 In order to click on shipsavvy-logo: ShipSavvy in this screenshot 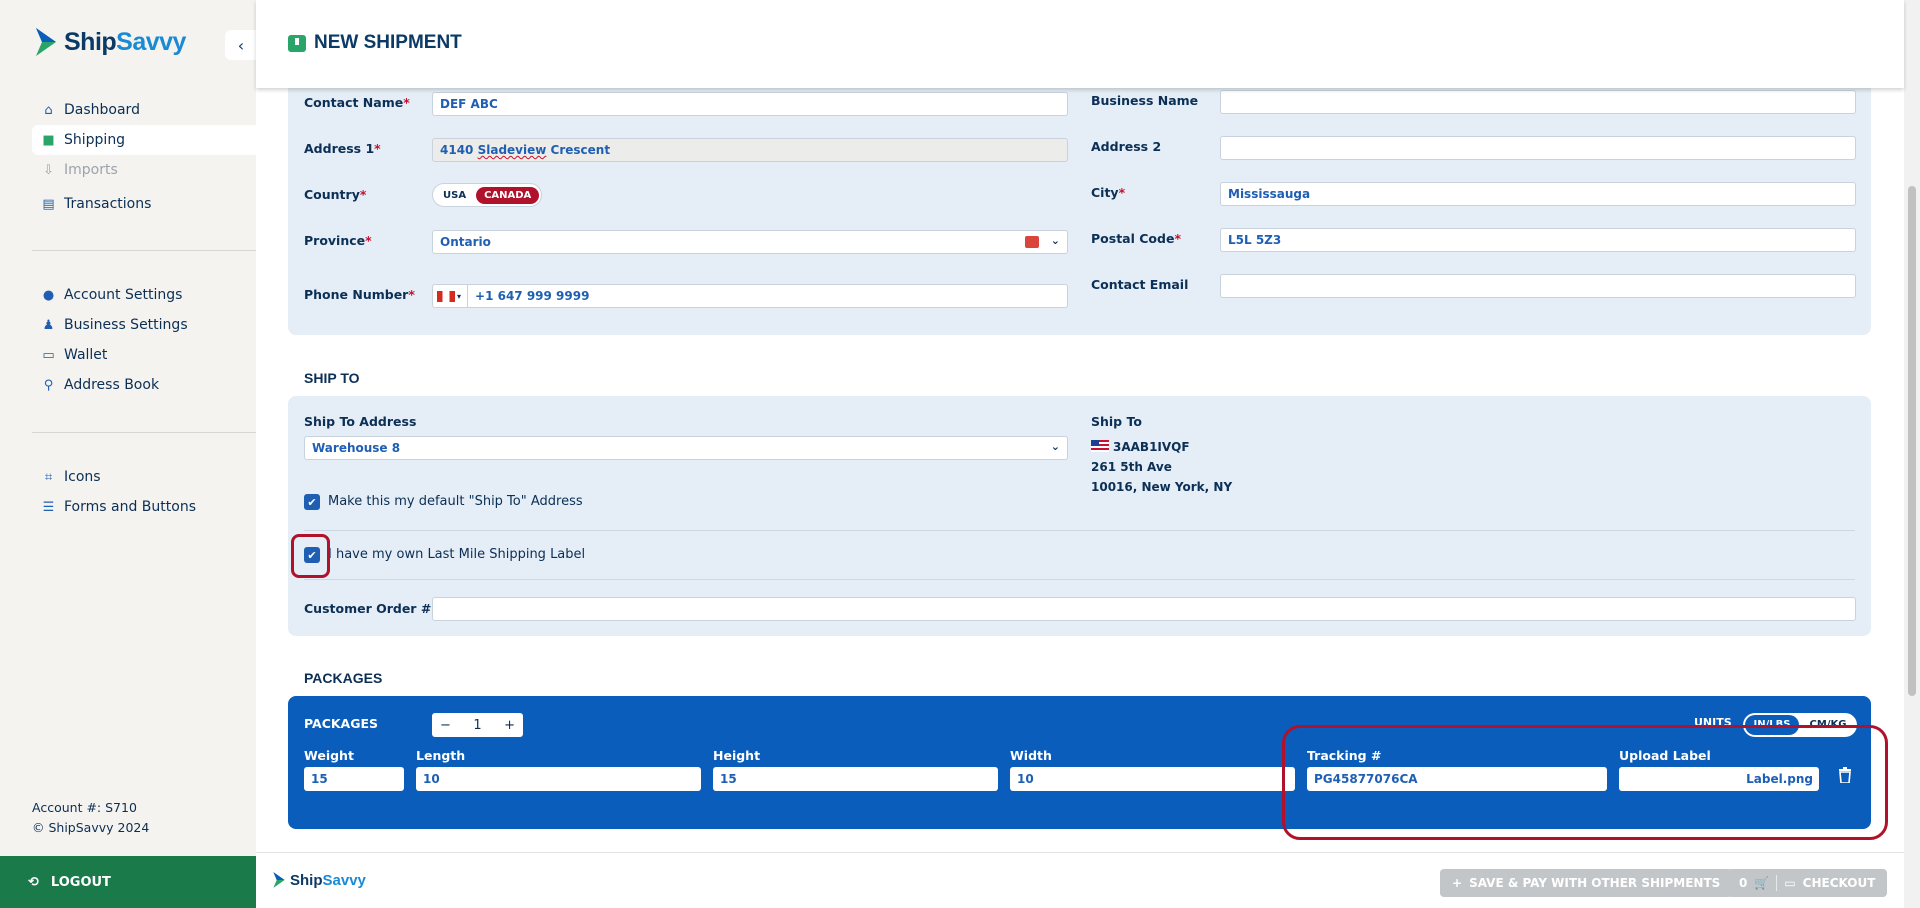, I will do `click(110, 42)`.